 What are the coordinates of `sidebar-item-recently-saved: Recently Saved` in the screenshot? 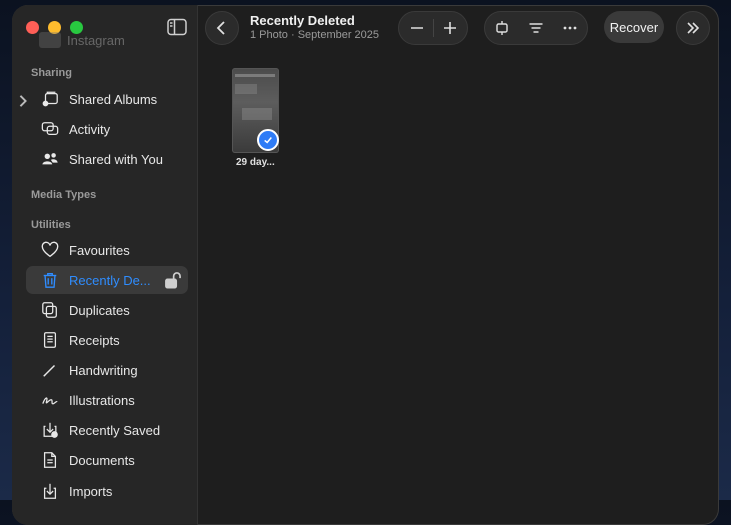 It's located at (107, 430).